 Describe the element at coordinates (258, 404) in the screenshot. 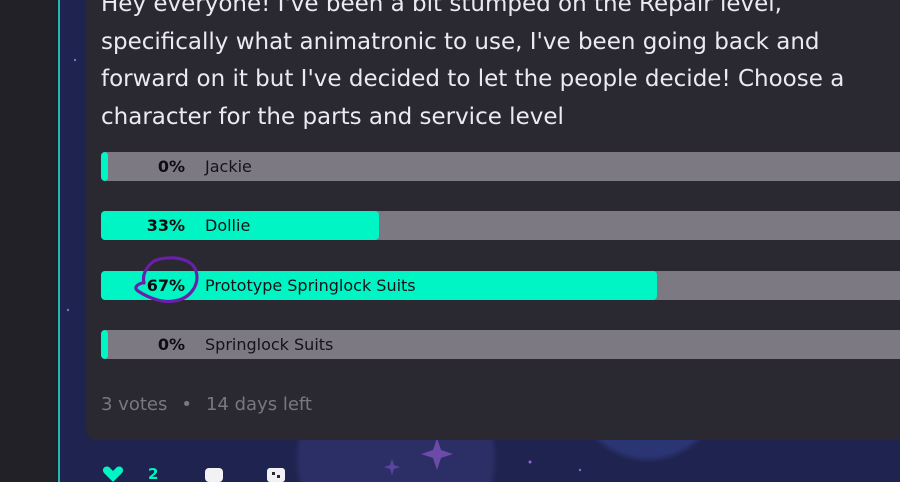

I see `time-left: 14 days left` at that location.